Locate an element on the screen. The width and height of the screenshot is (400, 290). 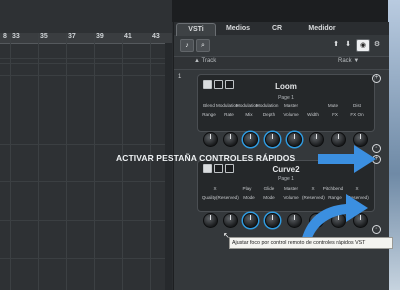
param-label: Play is located at coordinates (247, 188).